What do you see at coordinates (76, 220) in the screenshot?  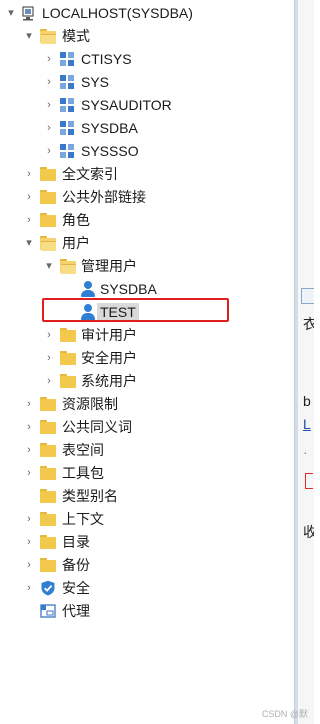 I see `tree-node-label: 角色` at bounding box center [76, 220].